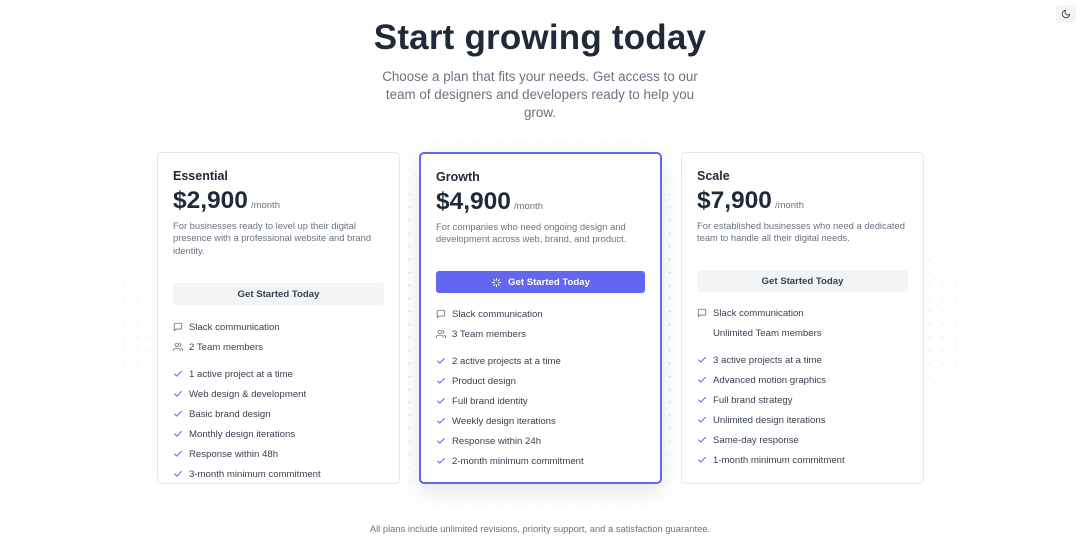  I want to click on price-row: $2,900 /month, so click(278, 203).